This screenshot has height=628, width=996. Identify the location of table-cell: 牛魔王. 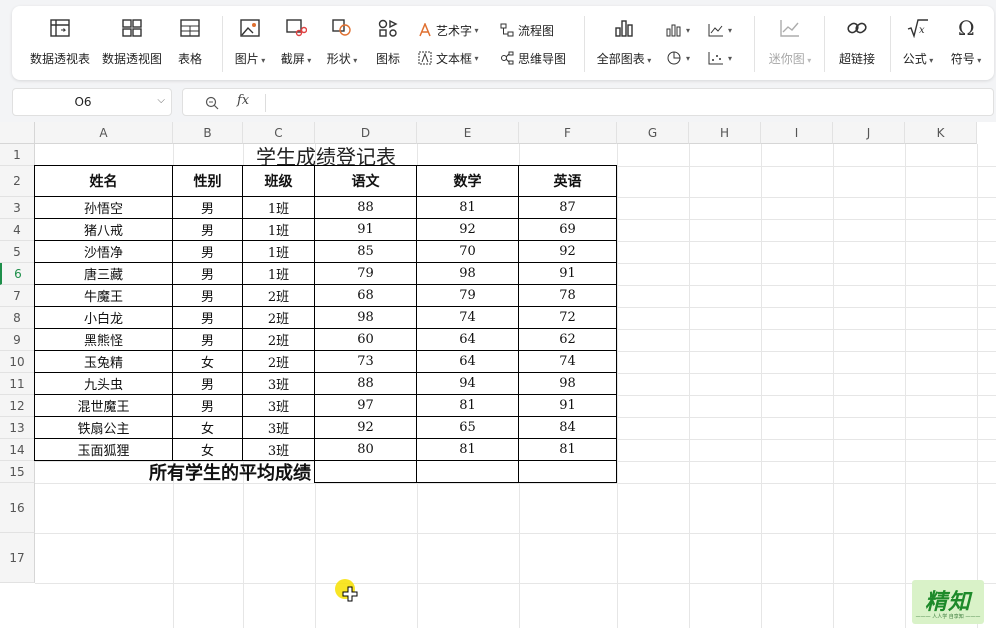
(103, 295).